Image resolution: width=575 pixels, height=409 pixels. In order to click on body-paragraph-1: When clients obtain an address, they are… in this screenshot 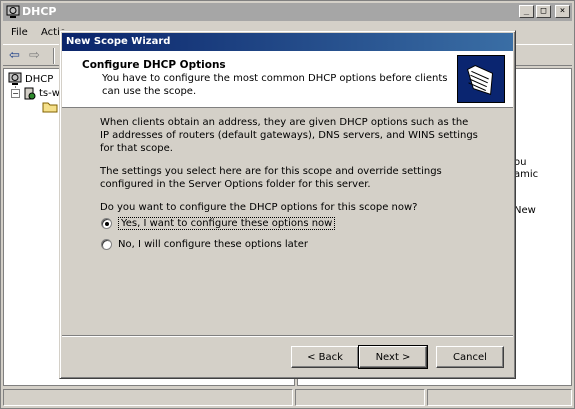, I will do `click(289, 135)`.